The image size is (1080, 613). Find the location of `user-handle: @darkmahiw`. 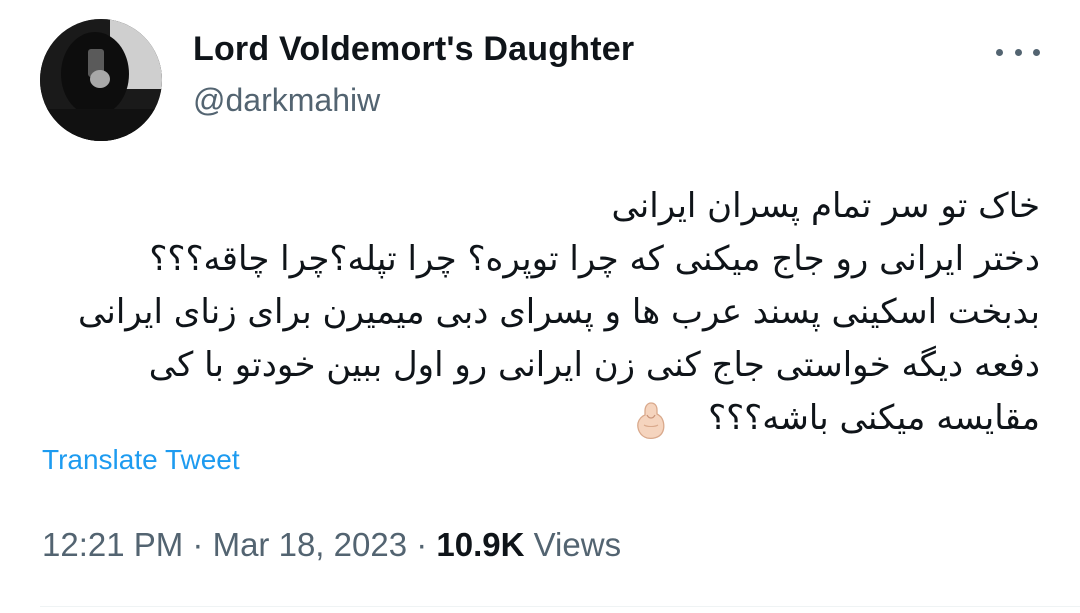

user-handle: @darkmahiw is located at coordinates (286, 100).